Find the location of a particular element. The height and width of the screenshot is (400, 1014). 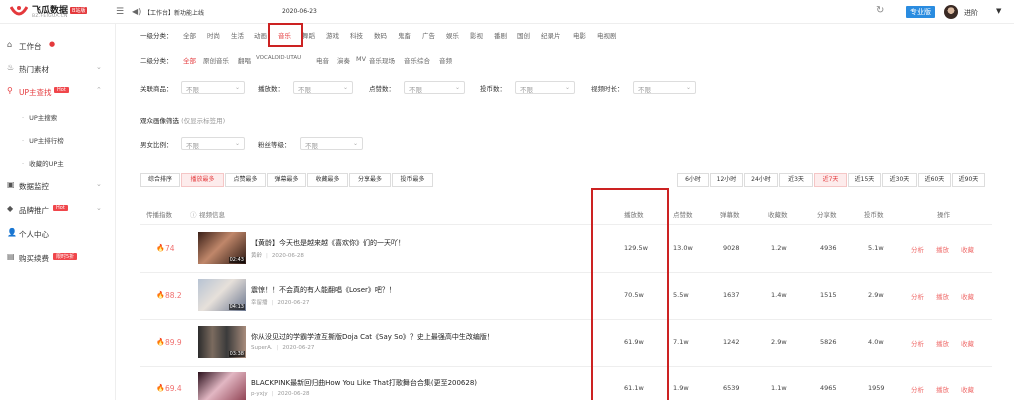

category1-option: 生活 is located at coordinates (237, 35).